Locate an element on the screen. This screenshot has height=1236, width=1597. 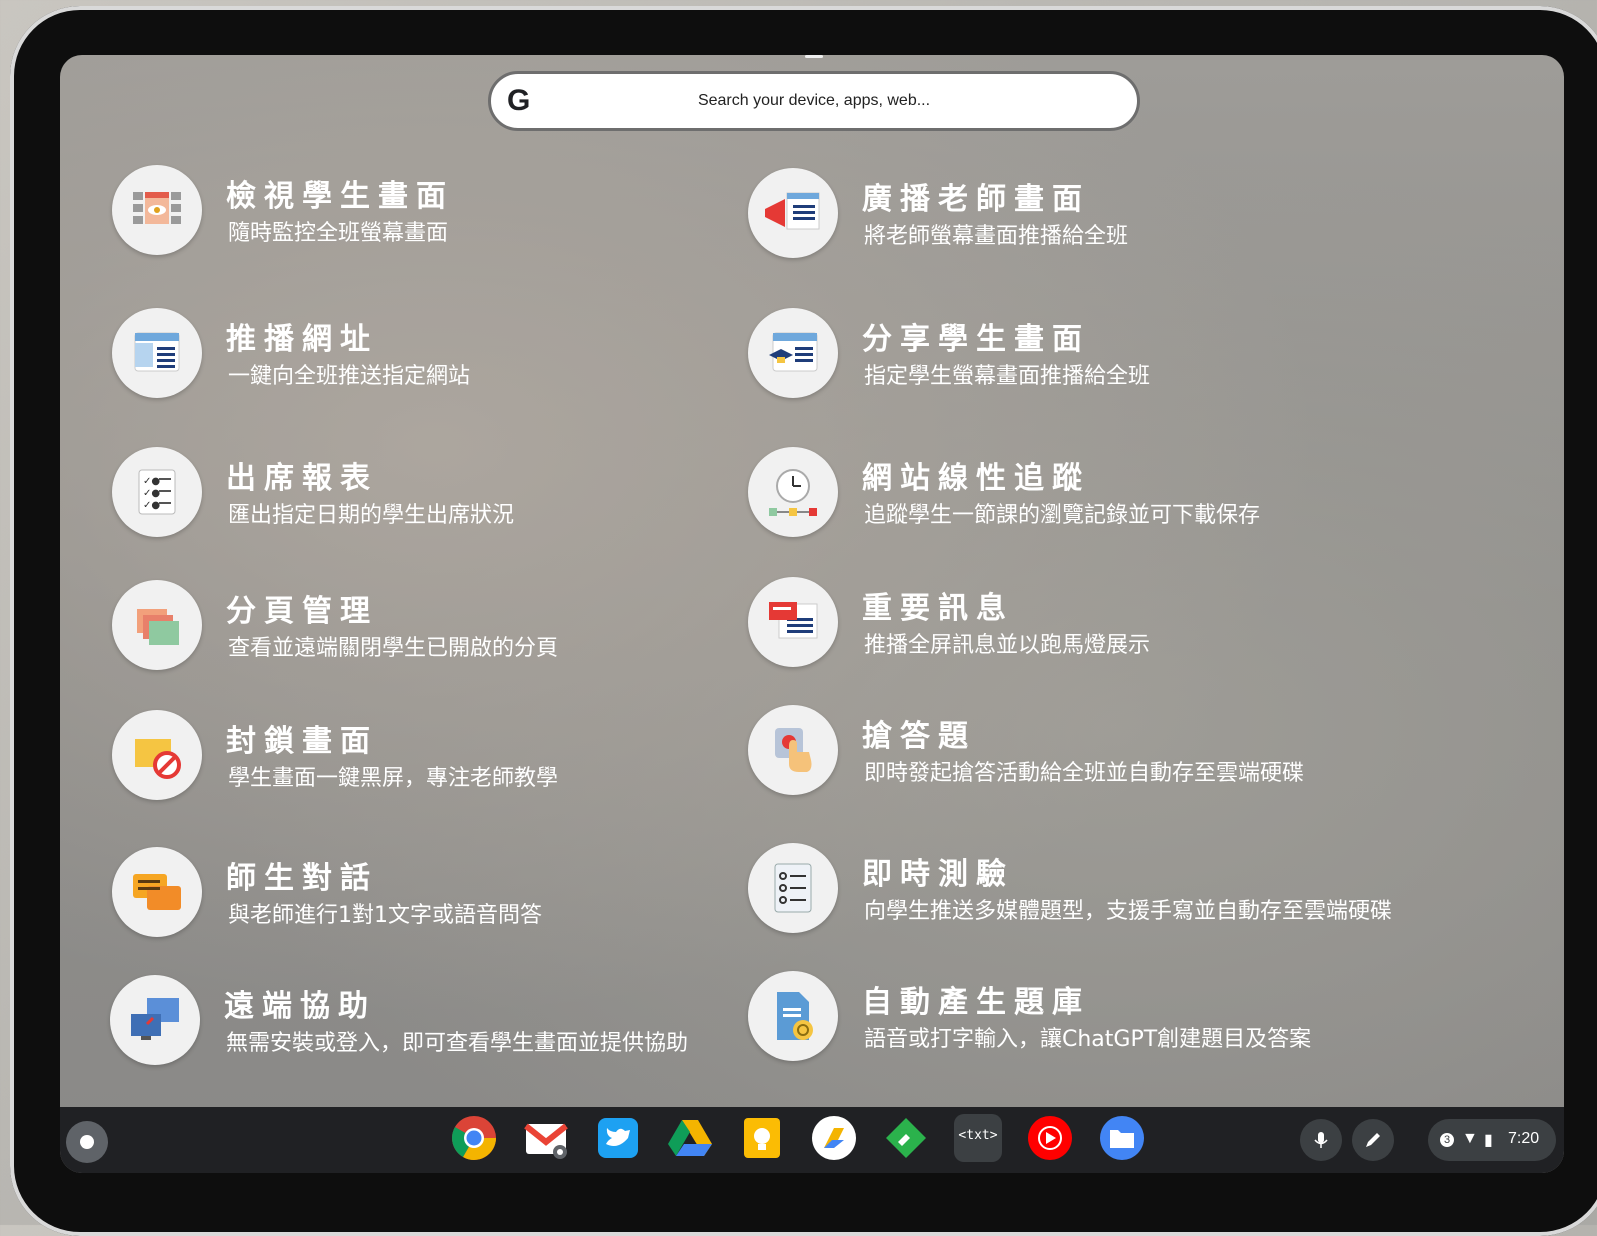
feature-description: 匯出指定日期的學生出席狀況 is located at coordinates (371, 515).